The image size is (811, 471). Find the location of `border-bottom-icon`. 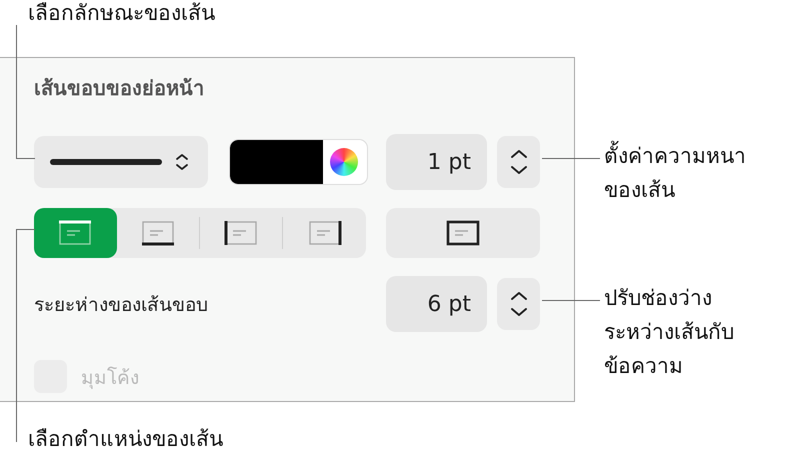

border-bottom-icon is located at coordinates (157, 233).